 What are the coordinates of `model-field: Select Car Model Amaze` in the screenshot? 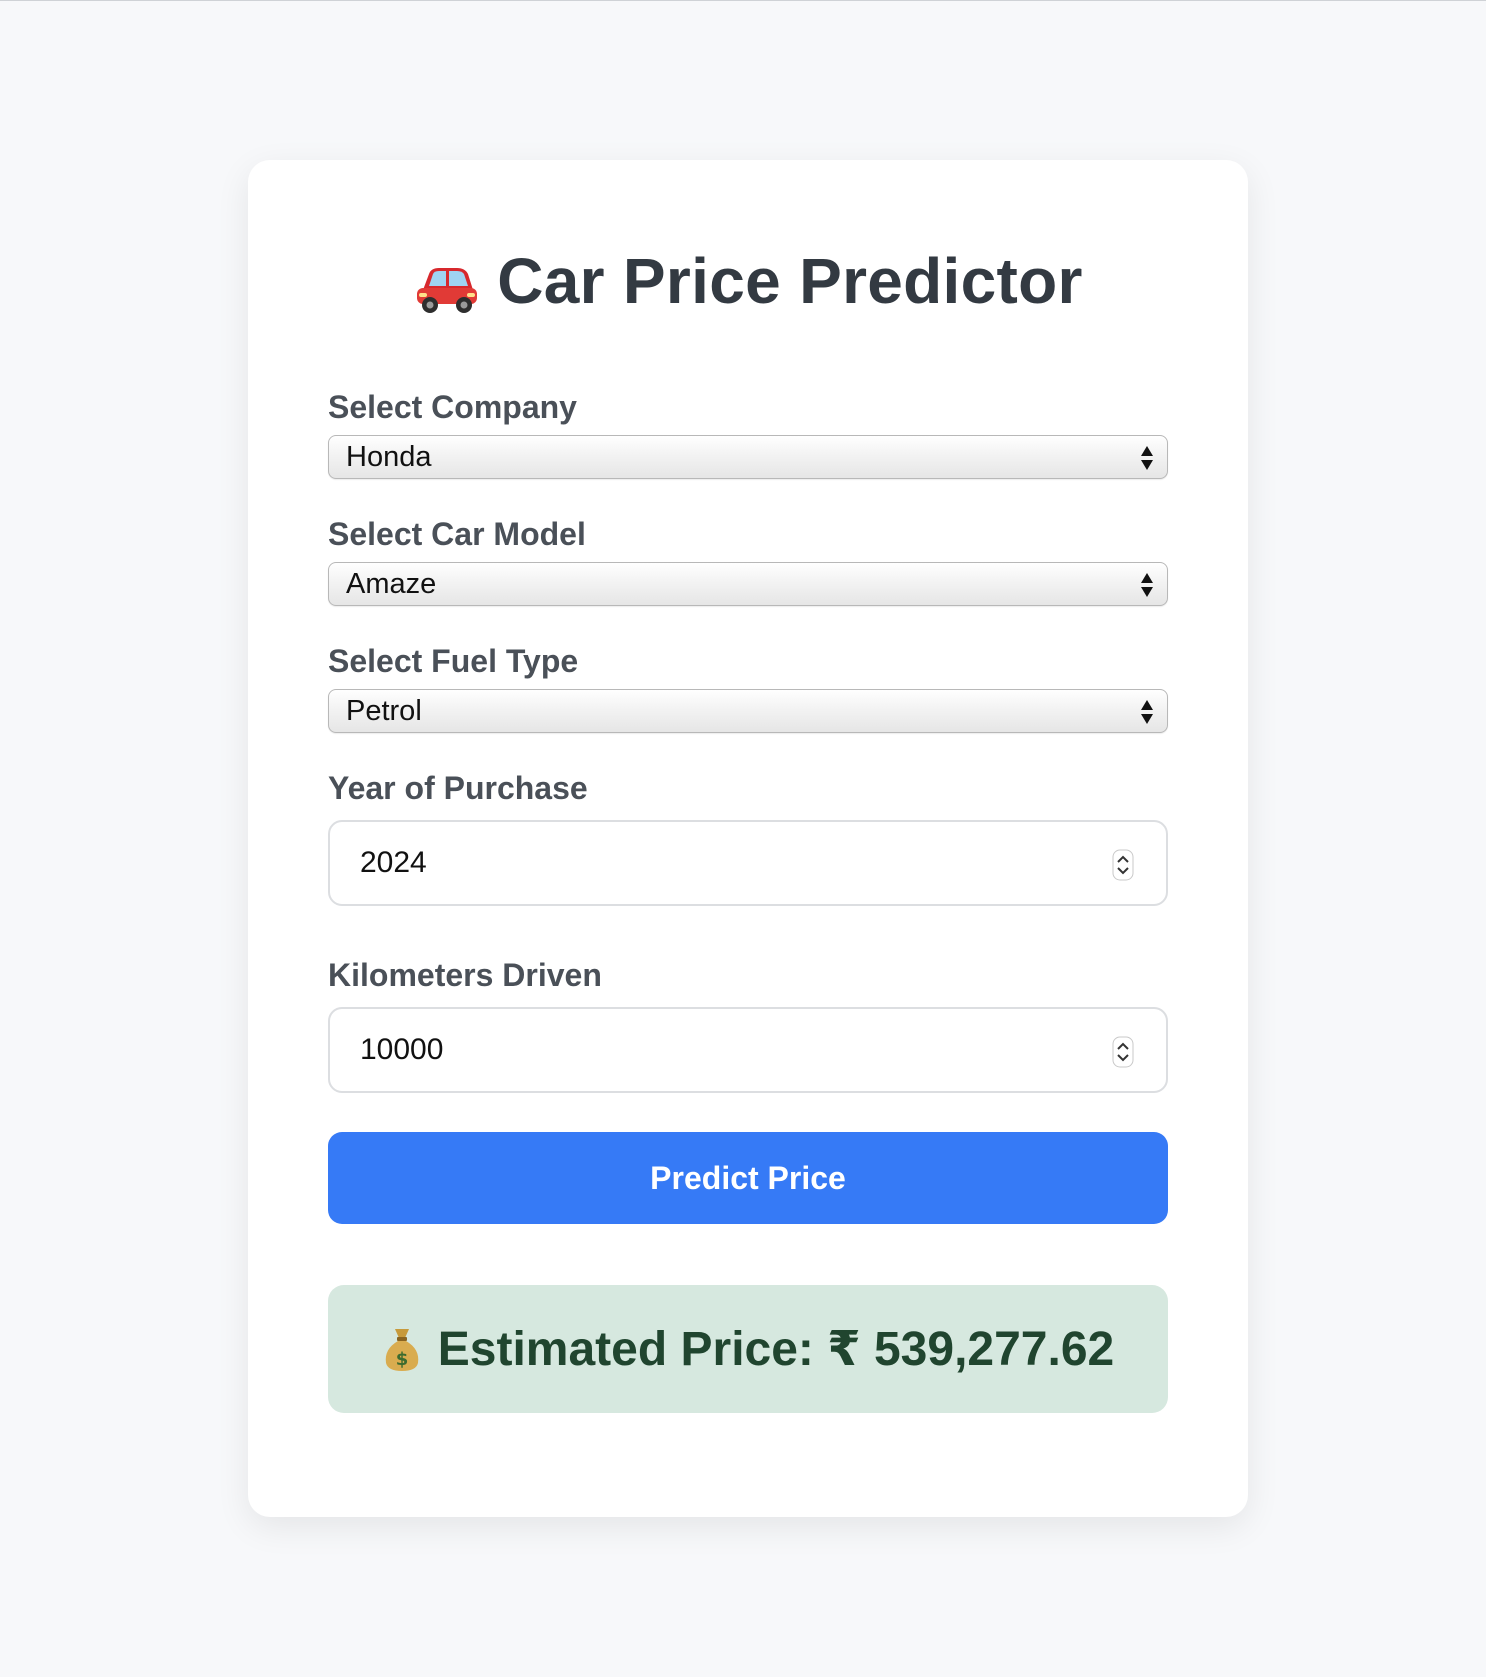 It's located at (748, 560).